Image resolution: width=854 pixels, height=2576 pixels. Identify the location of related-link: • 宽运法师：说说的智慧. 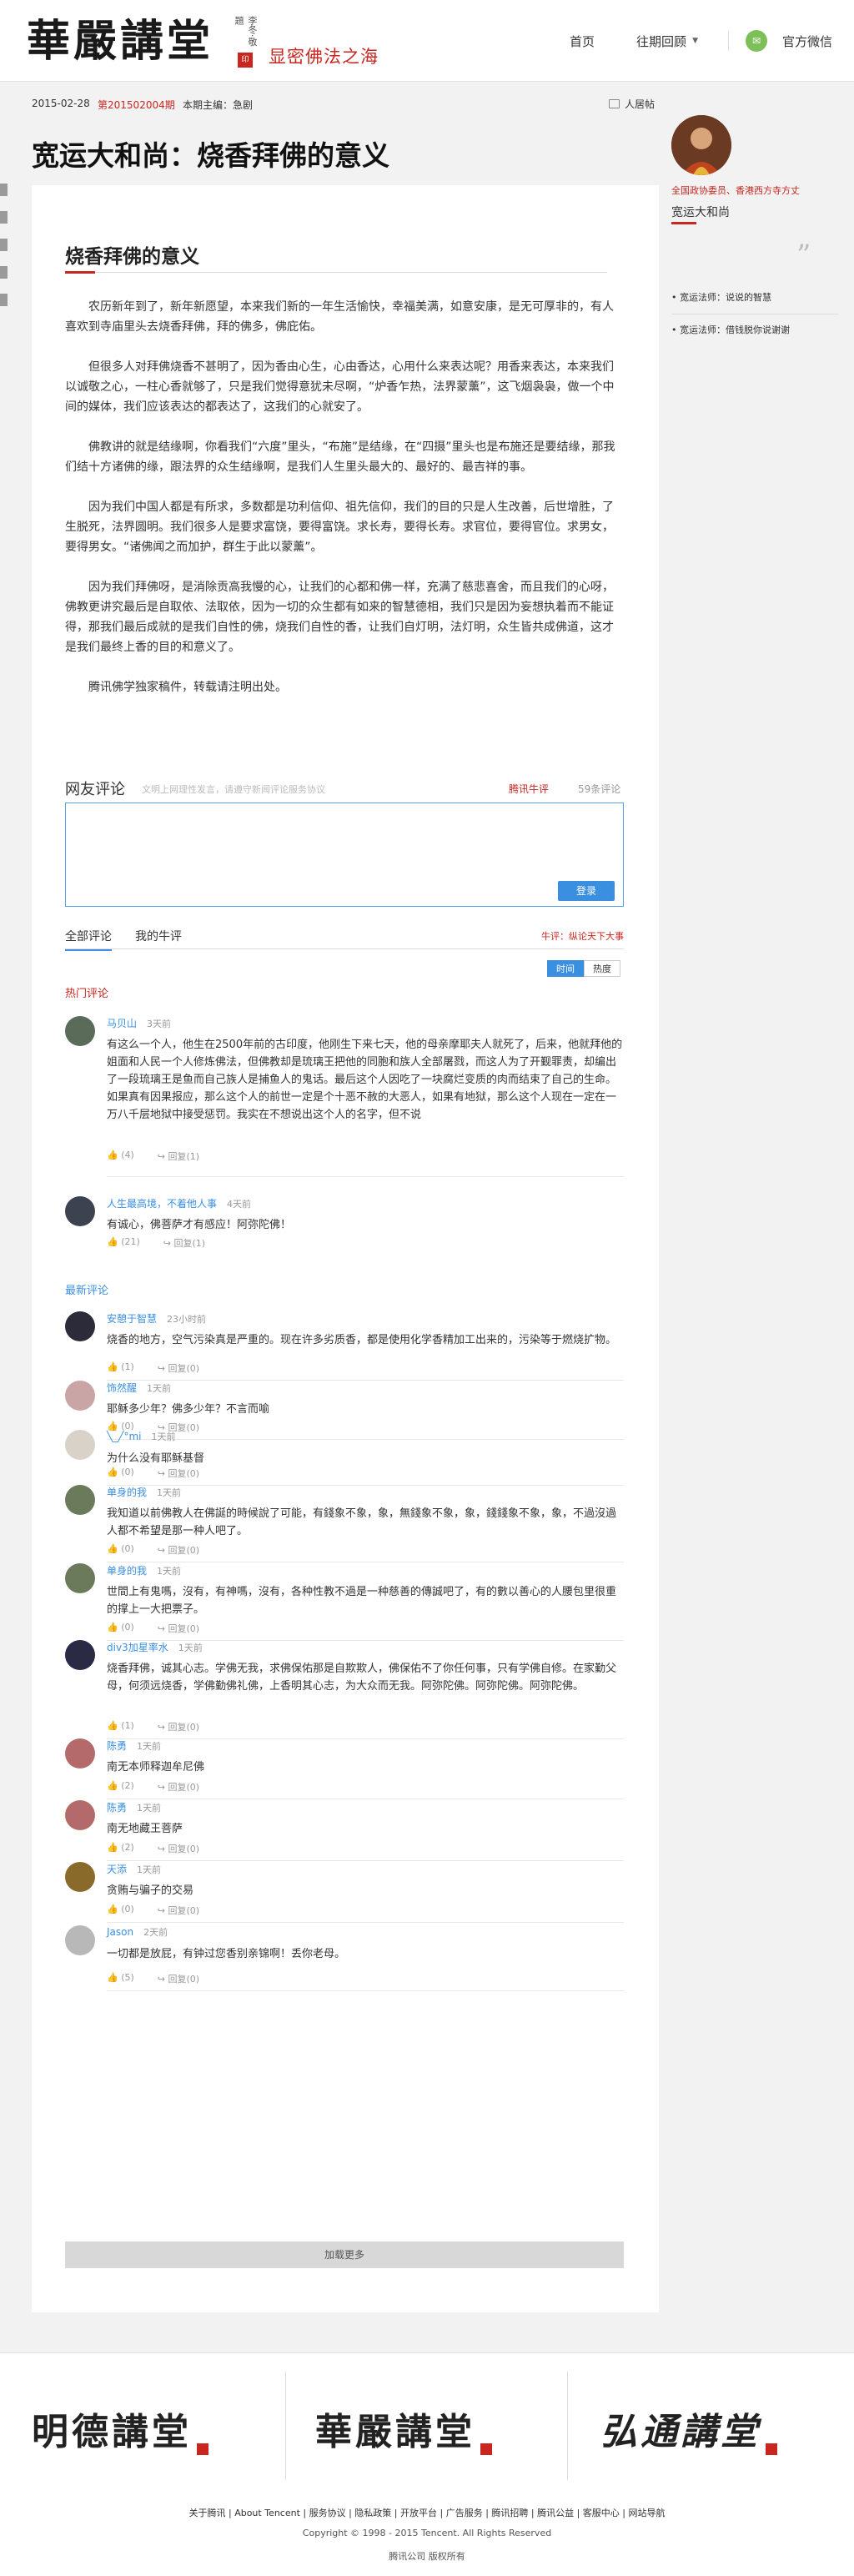
(754, 297).